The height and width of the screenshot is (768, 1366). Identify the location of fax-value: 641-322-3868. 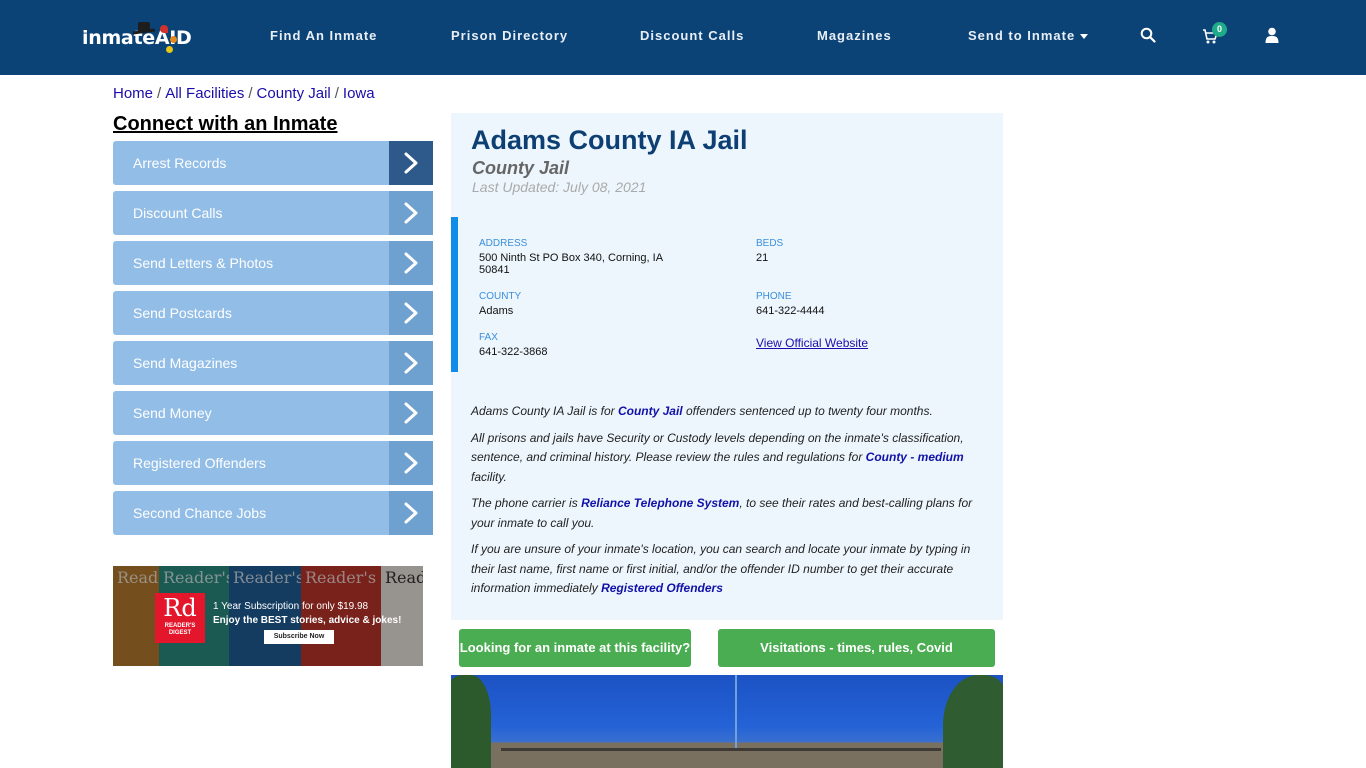
(513, 352).